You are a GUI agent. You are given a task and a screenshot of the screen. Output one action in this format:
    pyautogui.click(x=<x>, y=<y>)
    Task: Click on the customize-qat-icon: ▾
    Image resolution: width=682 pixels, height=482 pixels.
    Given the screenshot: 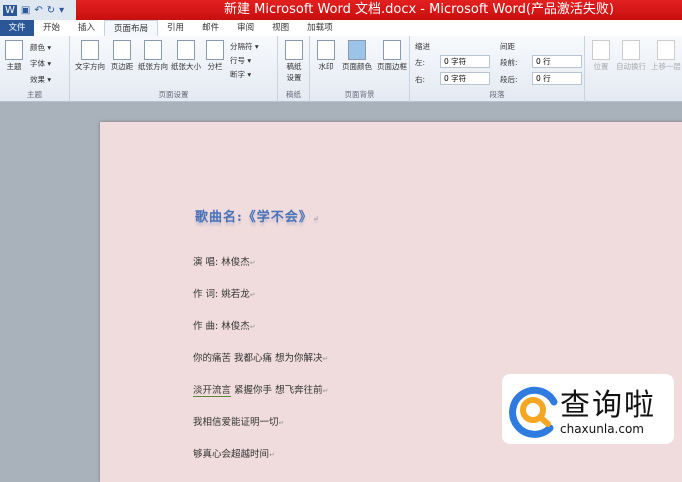 What is the action you would take?
    pyautogui.click(x=61, y=10)
    